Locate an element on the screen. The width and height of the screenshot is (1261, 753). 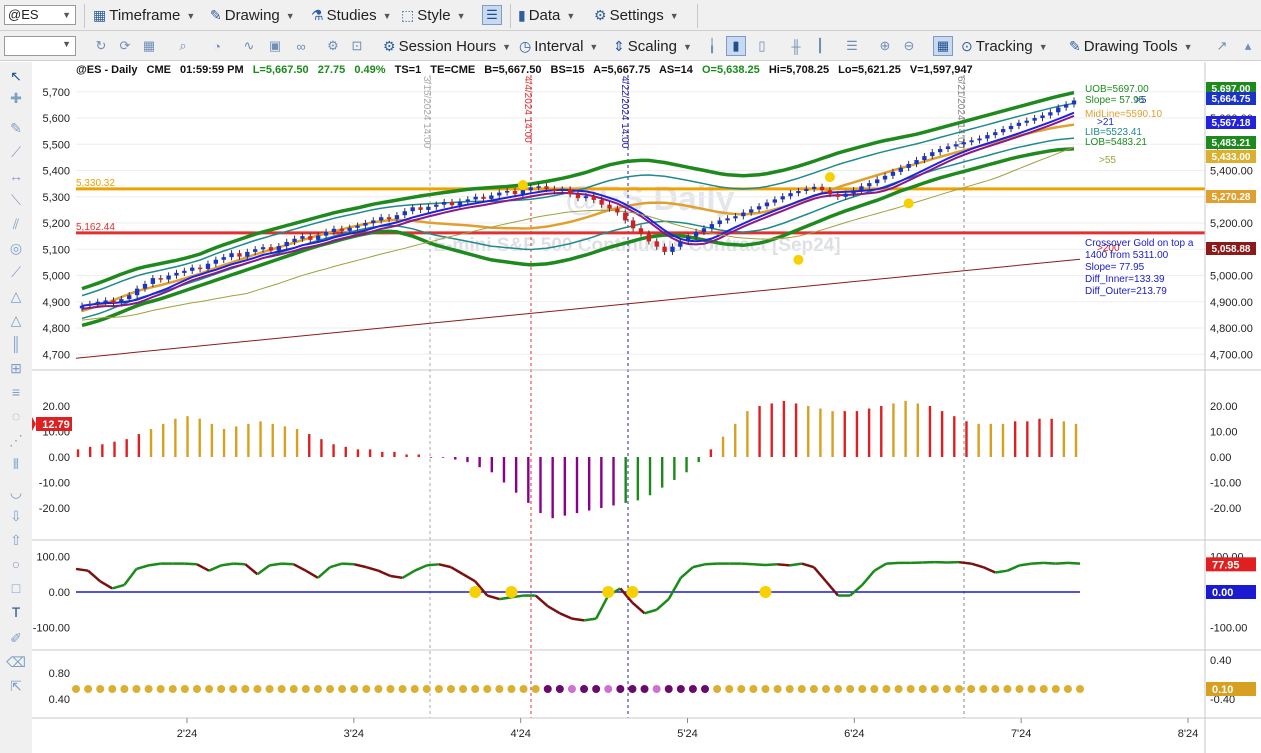
cycle-icon: ◌ is located at coordinates (16, 416).